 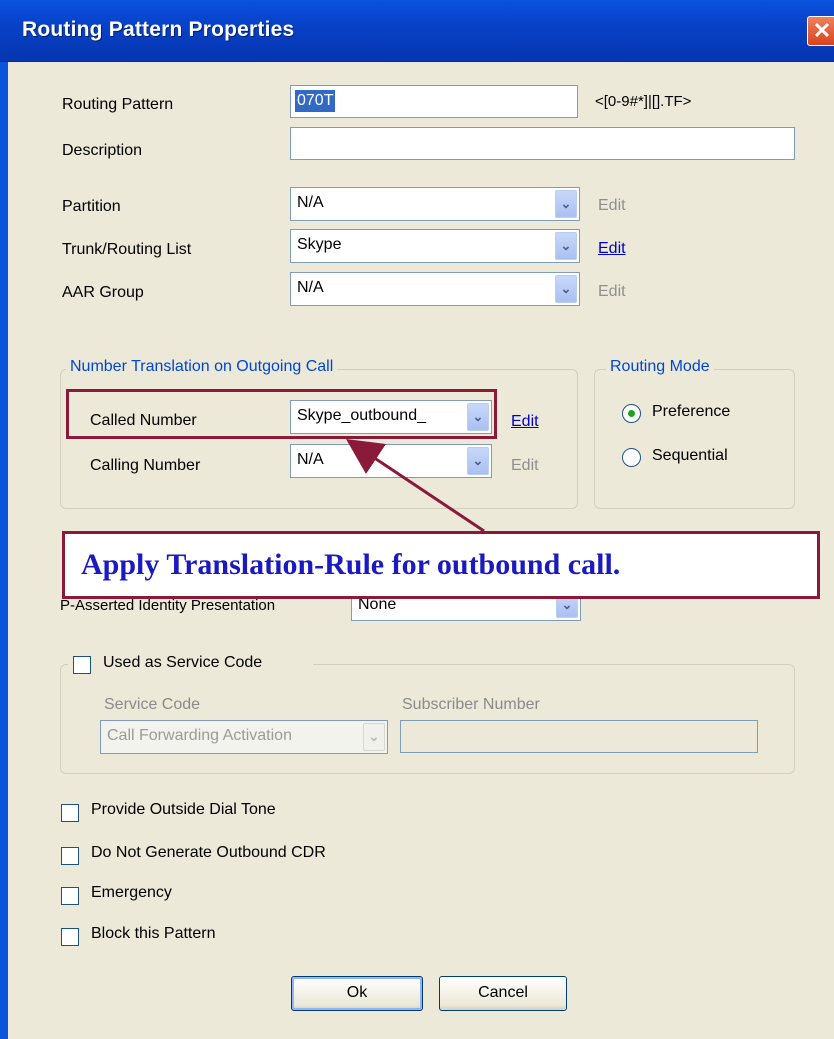 What do you see at coordinates (208, 852) in the screenshot?
I see `no-outbound-cdr-label: Do Not Generate Outbound CDR` at bounding box center [208, 852].